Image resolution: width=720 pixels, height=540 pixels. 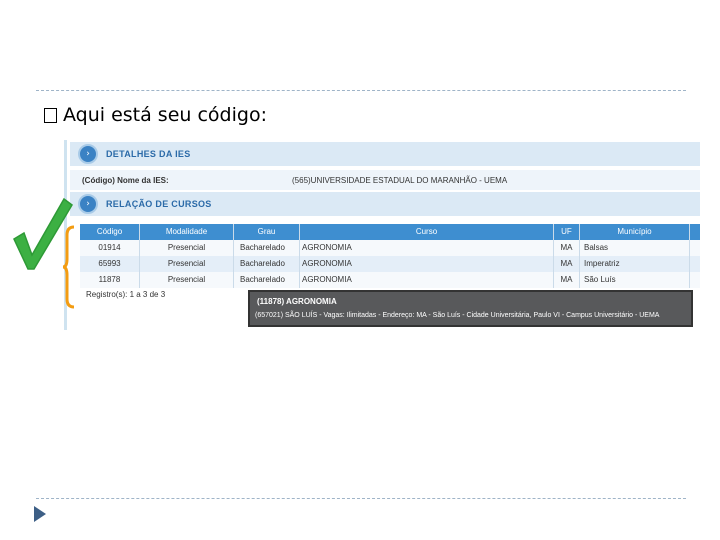 What do you see at coordinates (125, 180) in the screenshot?
I see `ies-label: (Código) Nome da IES:` at bounding box center [125, 180].